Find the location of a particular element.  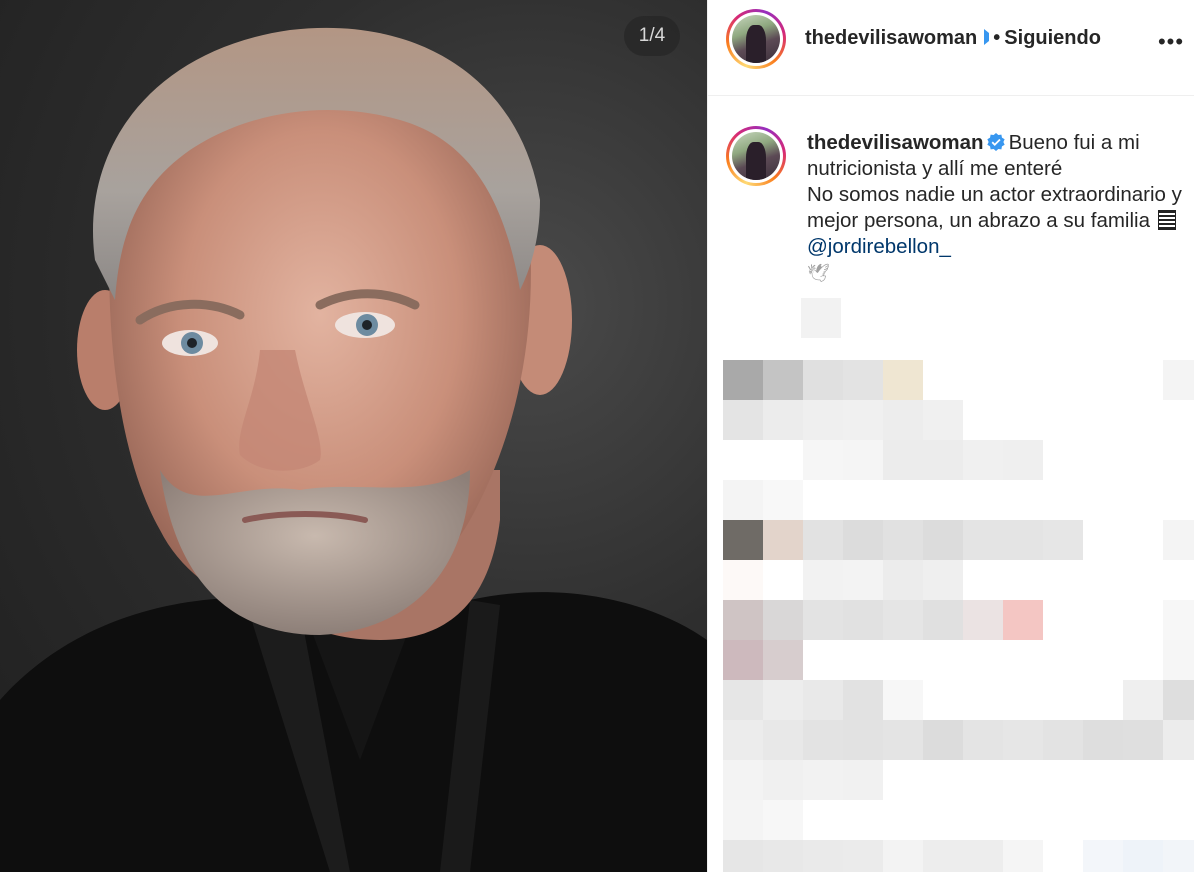

more-options-icon: ••• is located at coordinates (1171, 42).